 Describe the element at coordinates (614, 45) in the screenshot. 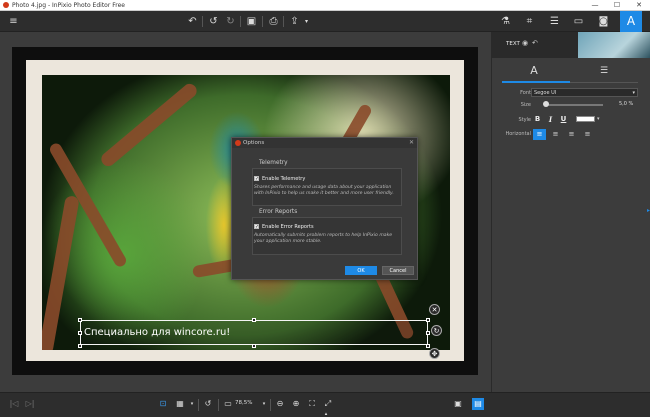

I see `preview-thumbnail` at that location.